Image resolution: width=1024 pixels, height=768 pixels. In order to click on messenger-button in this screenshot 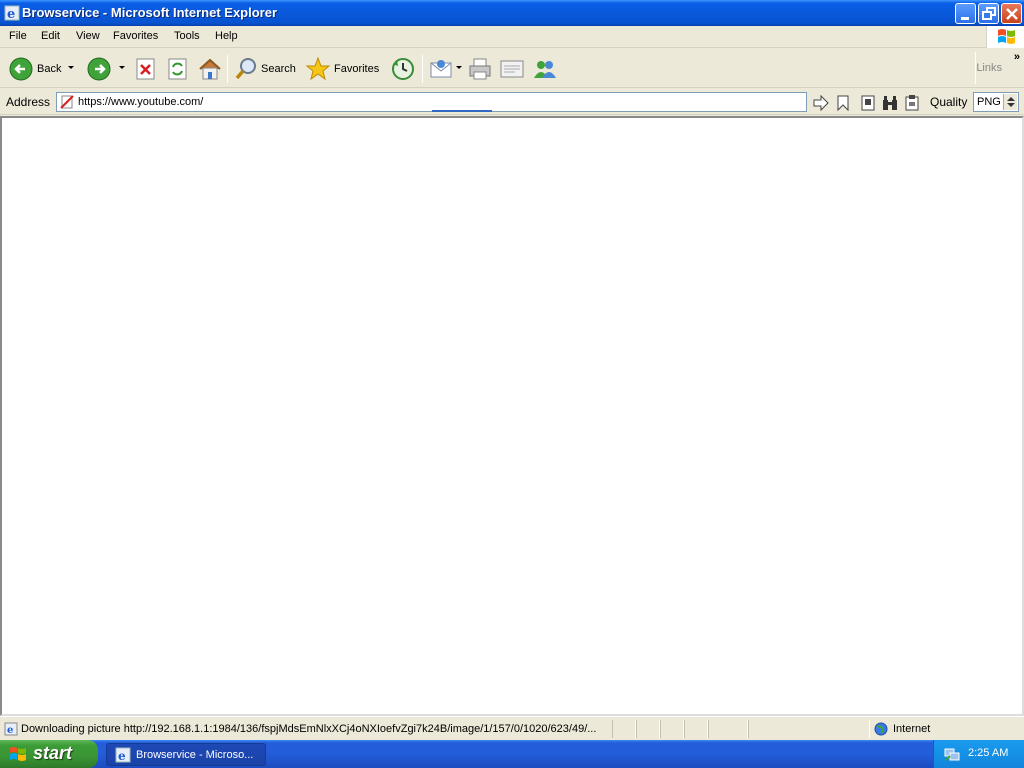, I will do `click(545, 69)`.